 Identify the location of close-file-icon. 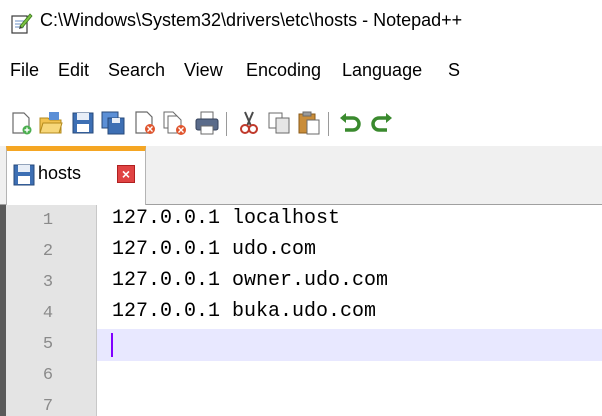
(145, 123).